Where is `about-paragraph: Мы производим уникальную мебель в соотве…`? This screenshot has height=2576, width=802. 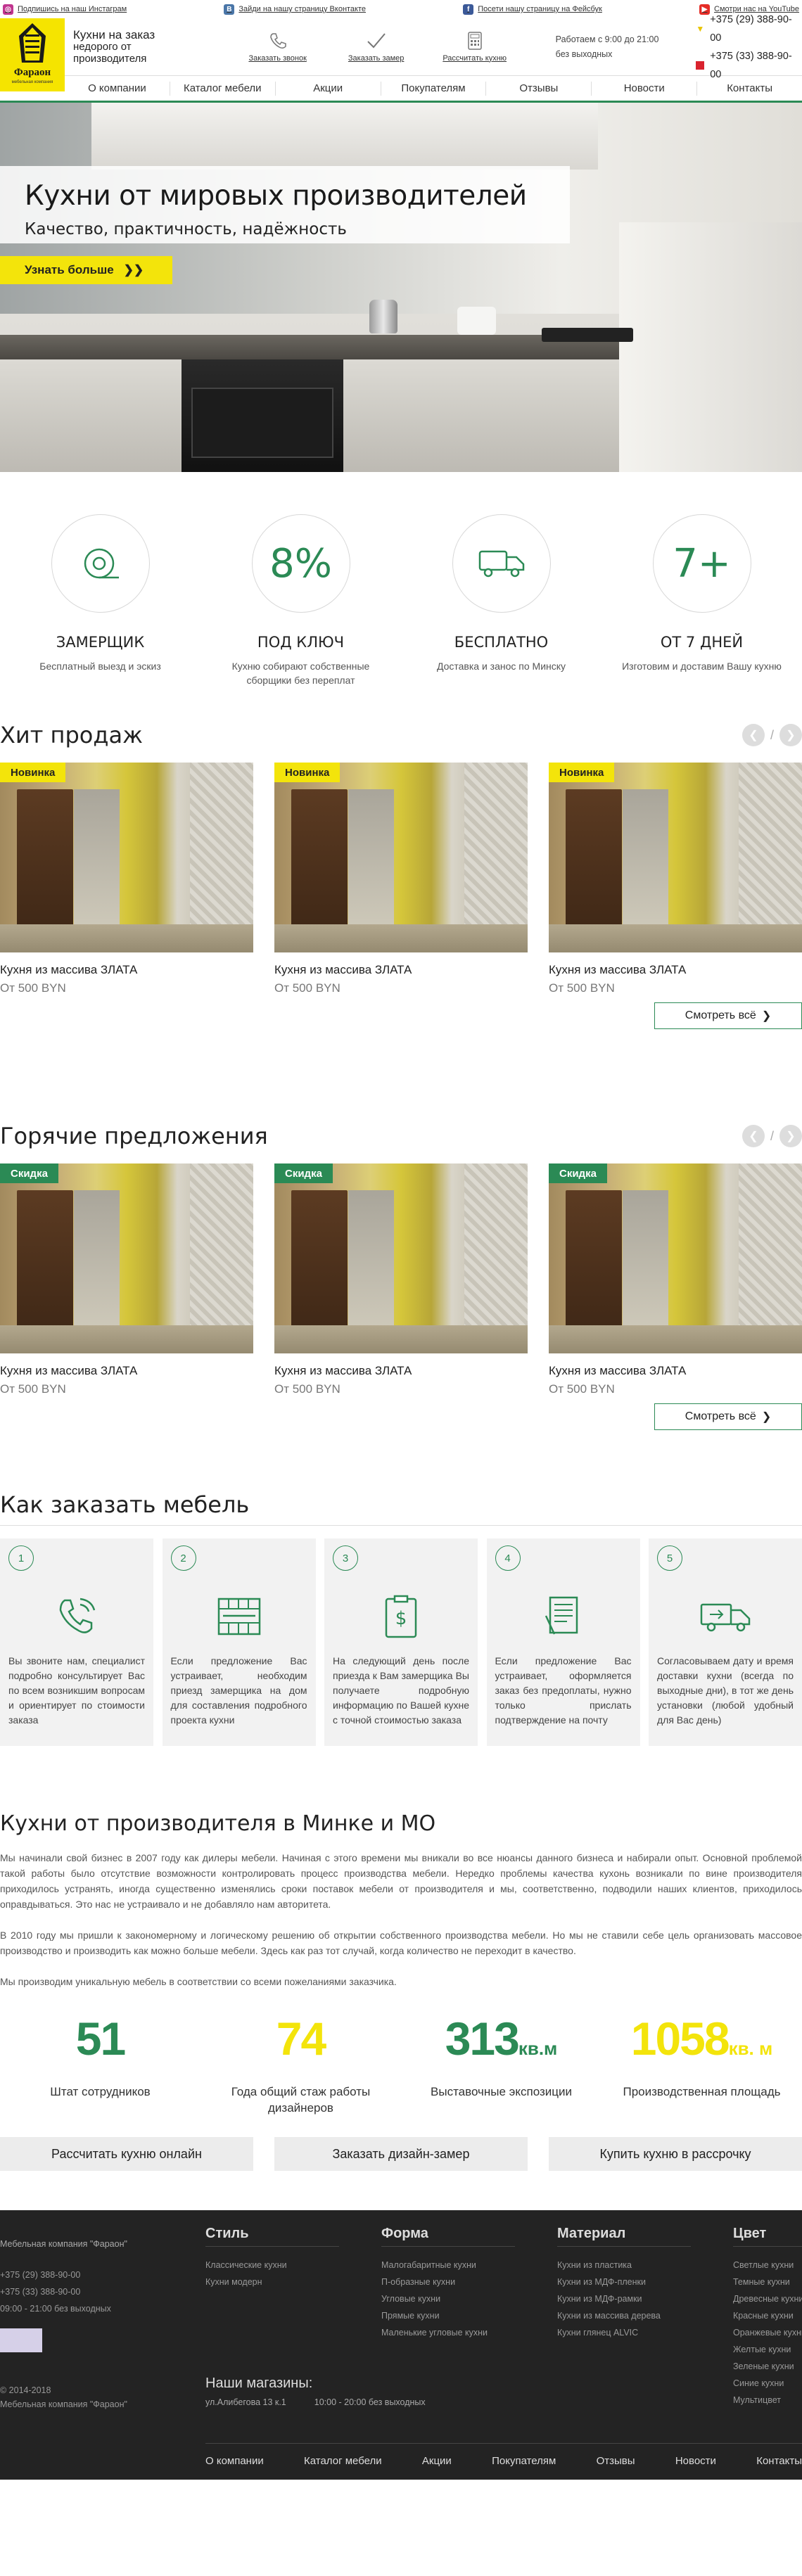
about-paragraph: Мы производим уникальную мебель в соотве… is located at coordinates (199, 1981).